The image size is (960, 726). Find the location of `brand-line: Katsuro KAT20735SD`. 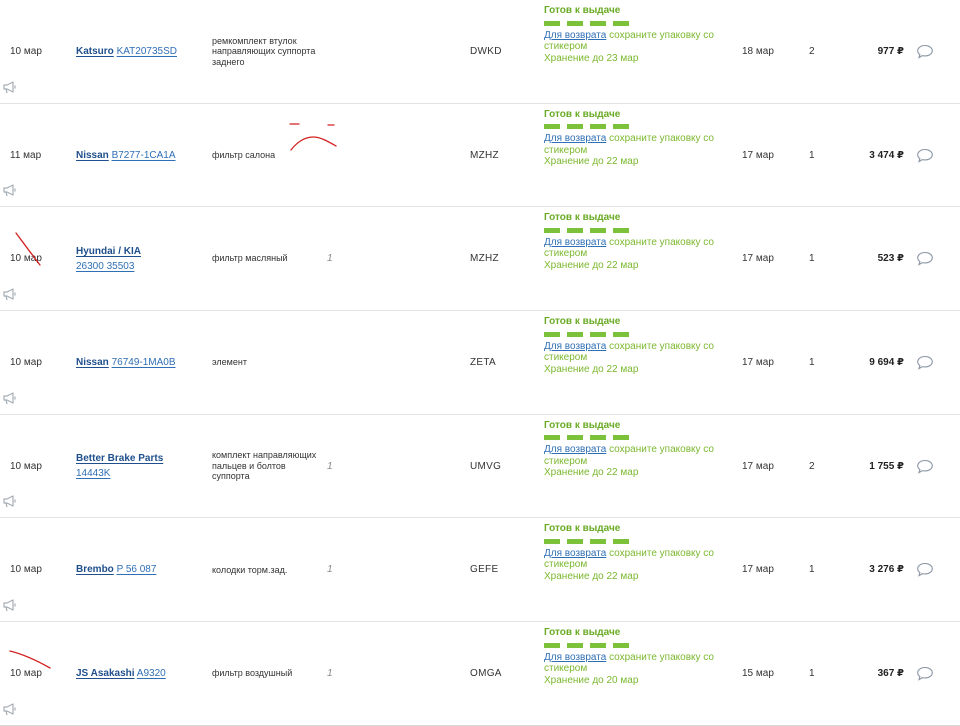

brand-line: Katsuro KAT20735SD is located at coordinates (136, 51).